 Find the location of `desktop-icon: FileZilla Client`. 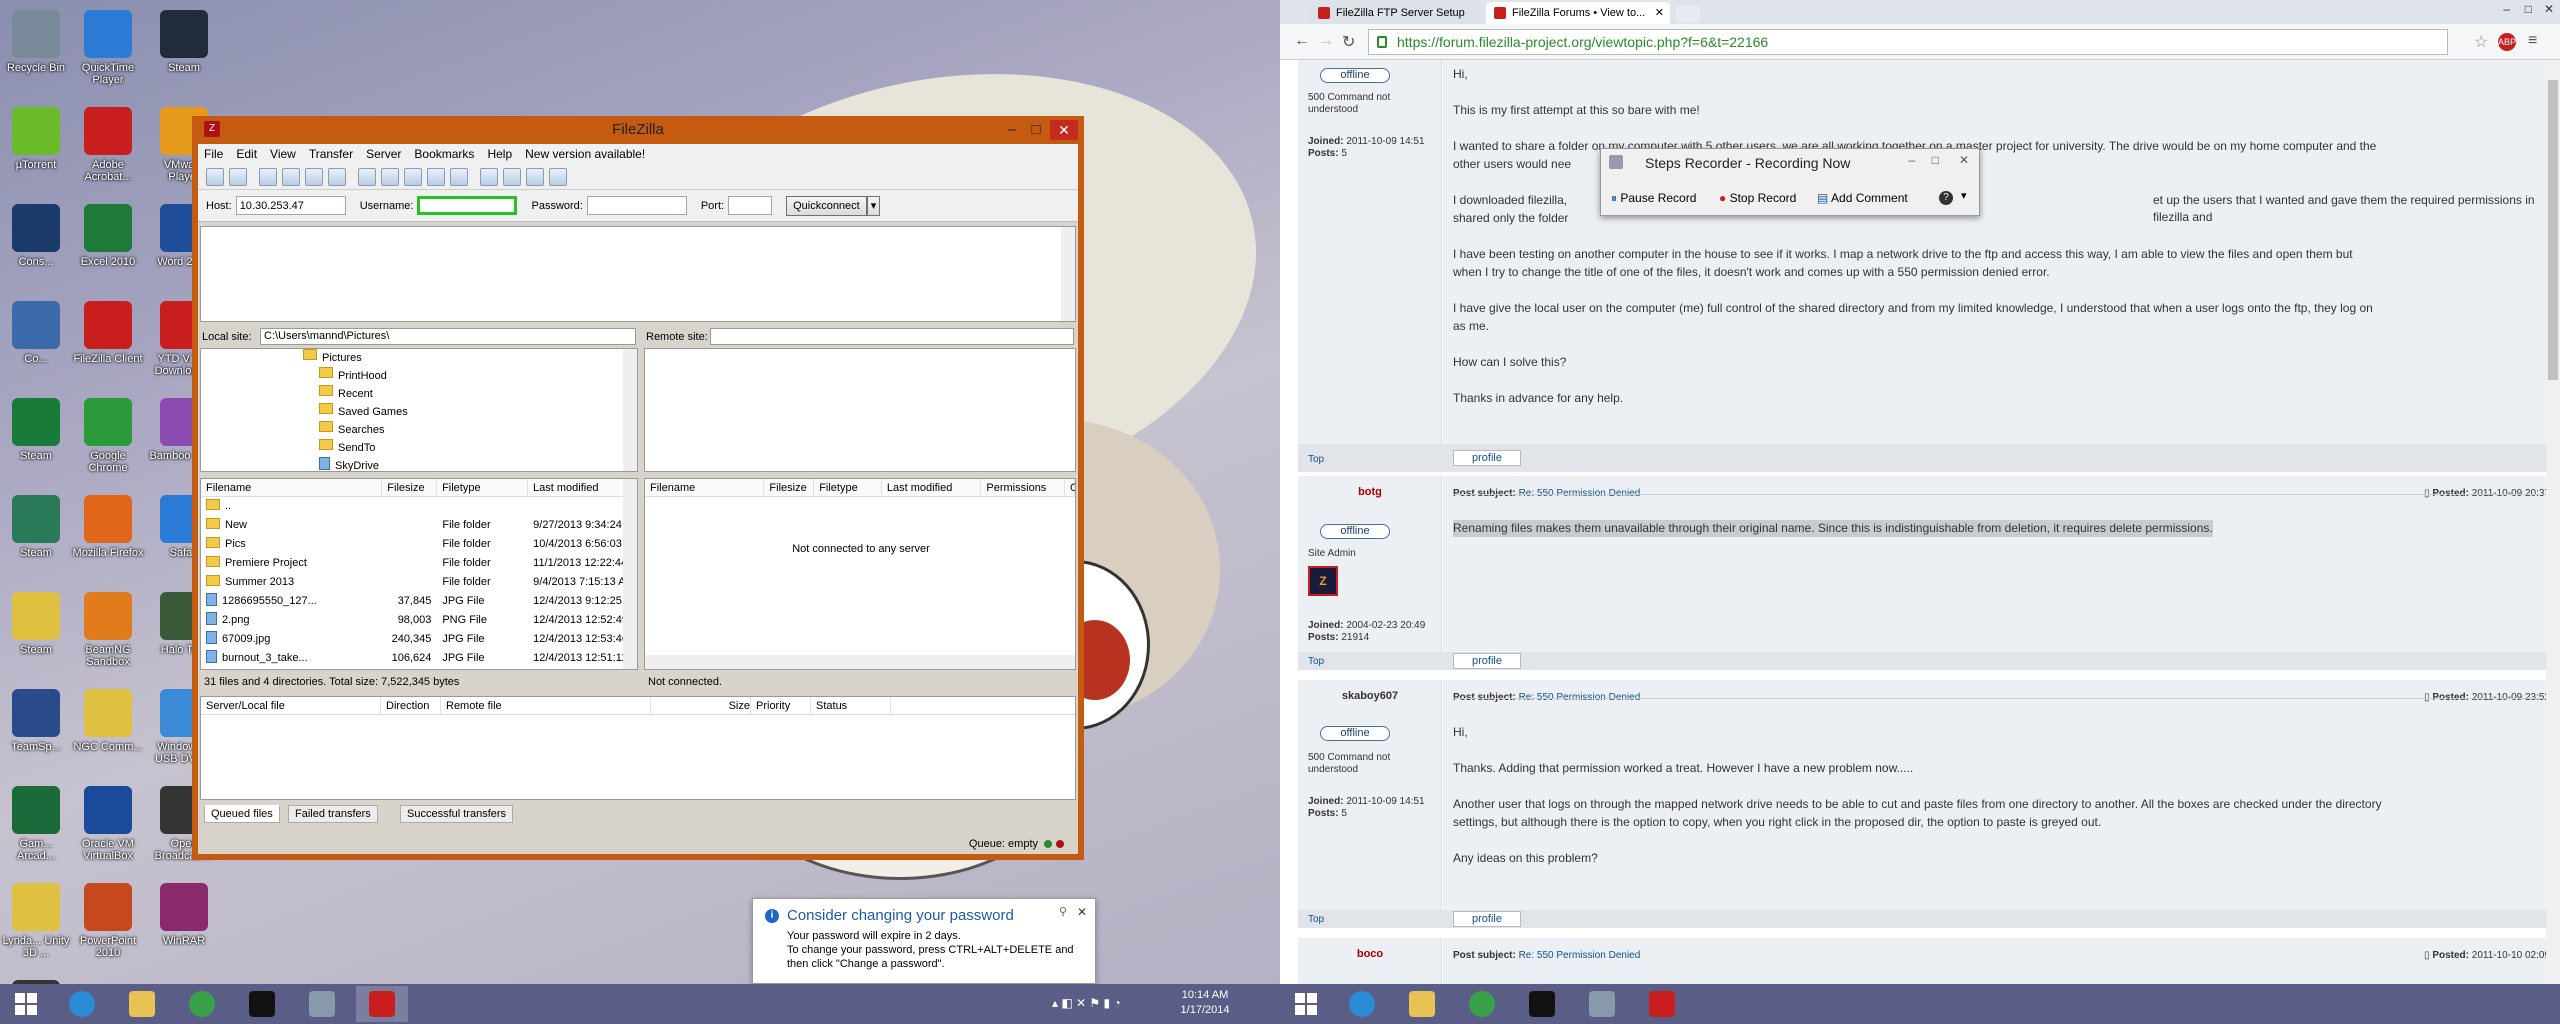

desktop-icon: FileZilla Client is located at coordinates (108, 341).